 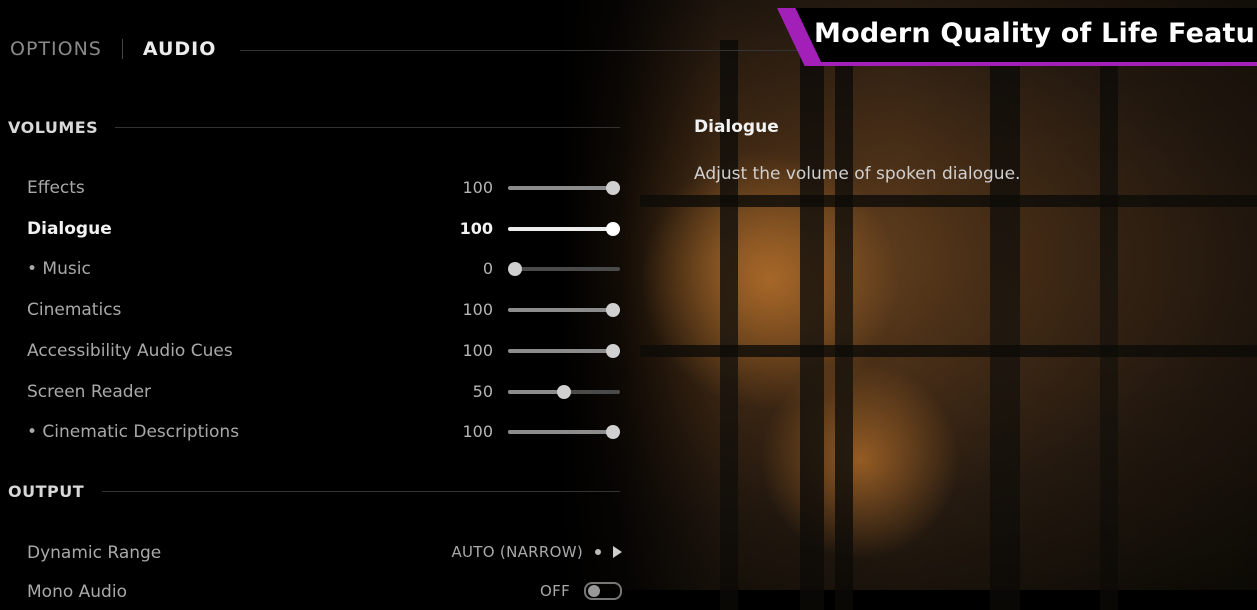 What do you see at coordinates (324, 553) in the screenshot?
I see `setting-dynamic-range: Dynamic Range AUTO (NARROW)` at bounding box center [324, 553].